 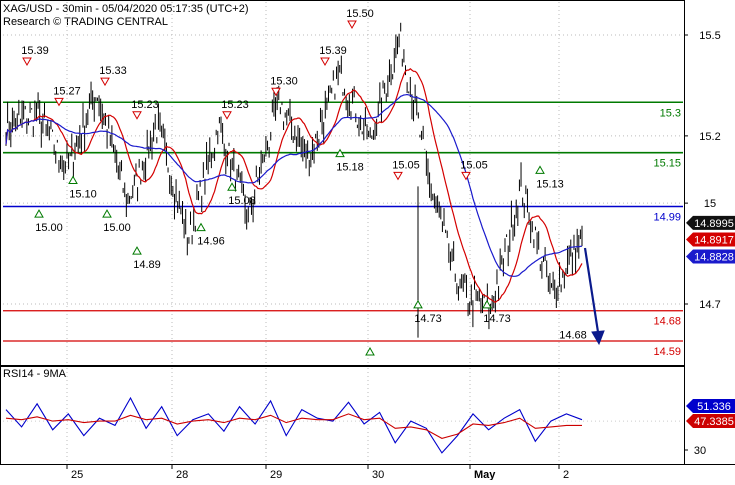 I want to click on rsi-y-tick-label: 30, so click(x=700, y=451).